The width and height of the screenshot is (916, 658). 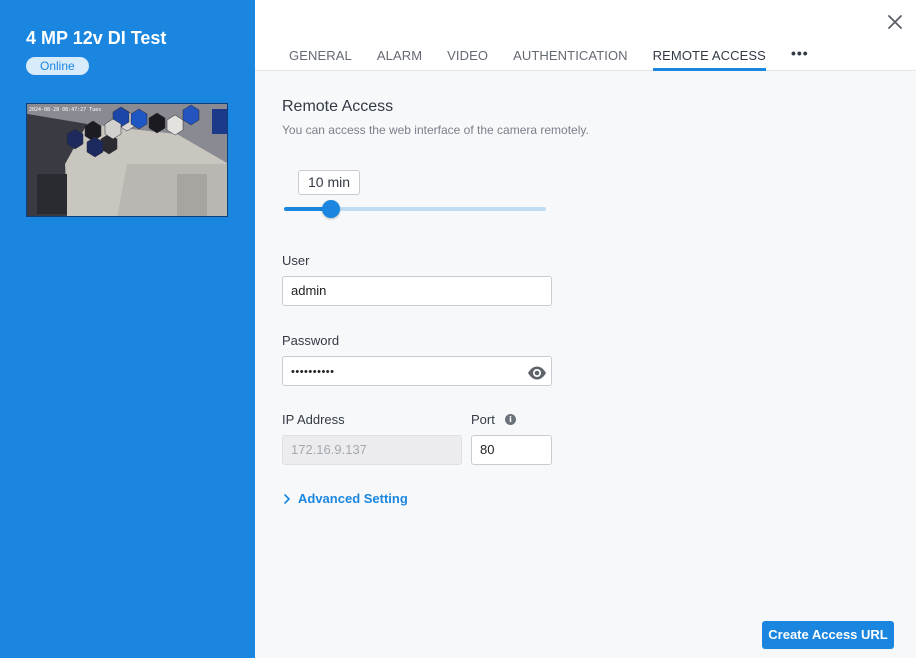 What do you see at coordinates (320, 59) in the screenshot?
I see `tab-general: GENERAL` at bounding box center [320, 59].